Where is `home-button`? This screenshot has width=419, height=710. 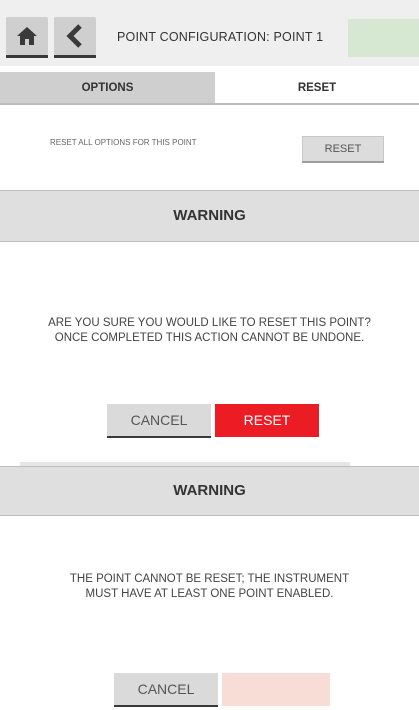
home-button is located at coordinates (27, 36).